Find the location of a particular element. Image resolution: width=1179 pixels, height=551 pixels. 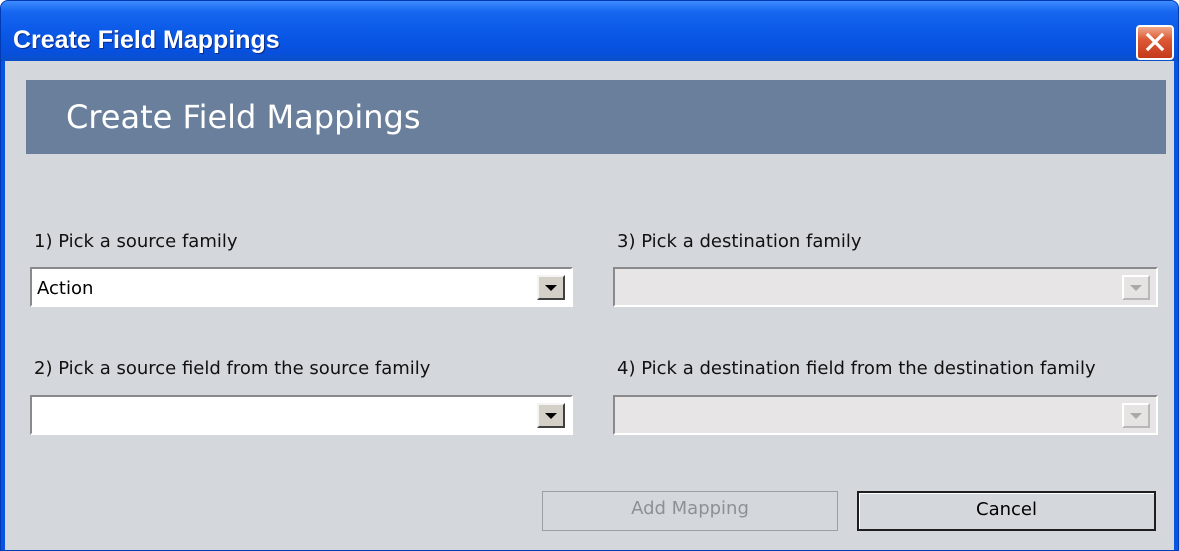

window-title: Create Field Mappings is located at coordinates (146, 40).